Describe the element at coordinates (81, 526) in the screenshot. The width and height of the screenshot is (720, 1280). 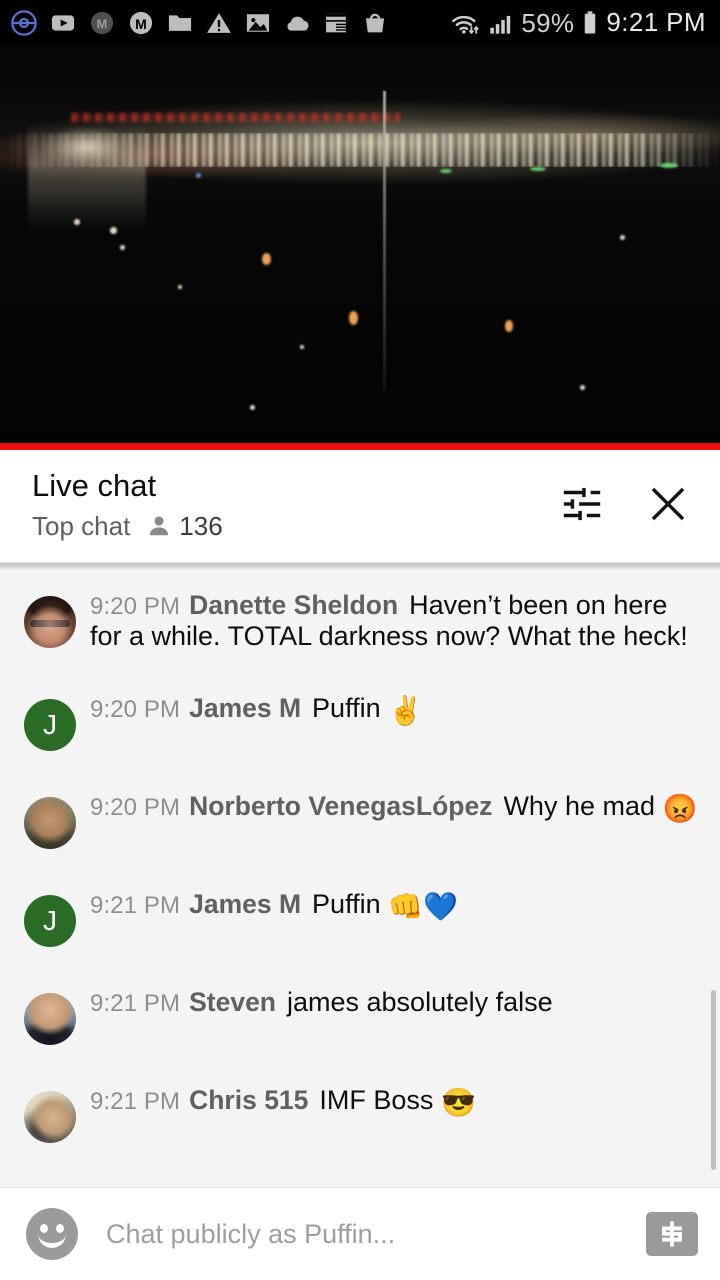
I see `chat-mode-label: Top chat` at that location.